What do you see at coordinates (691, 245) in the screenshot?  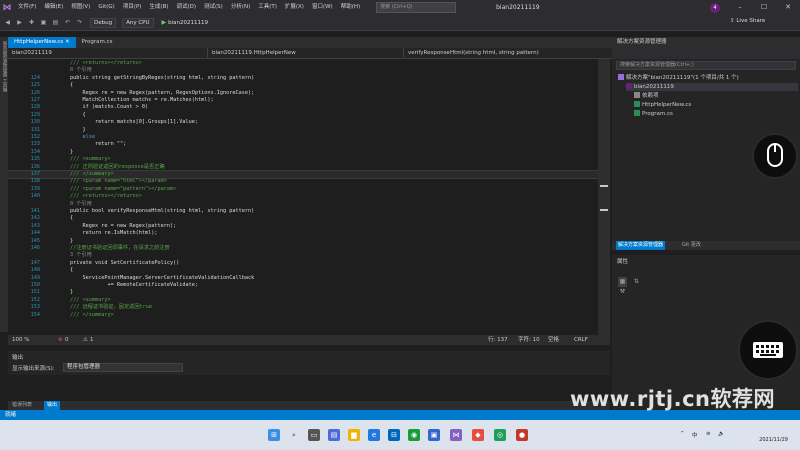 I see `tab-git-changes: Git 更改` at bounding box center [691, 245].